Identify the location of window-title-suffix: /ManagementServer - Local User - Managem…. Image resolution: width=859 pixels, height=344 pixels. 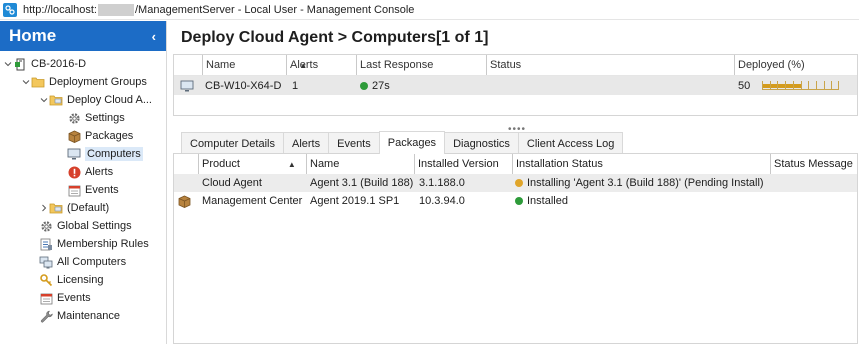
(275, 9).